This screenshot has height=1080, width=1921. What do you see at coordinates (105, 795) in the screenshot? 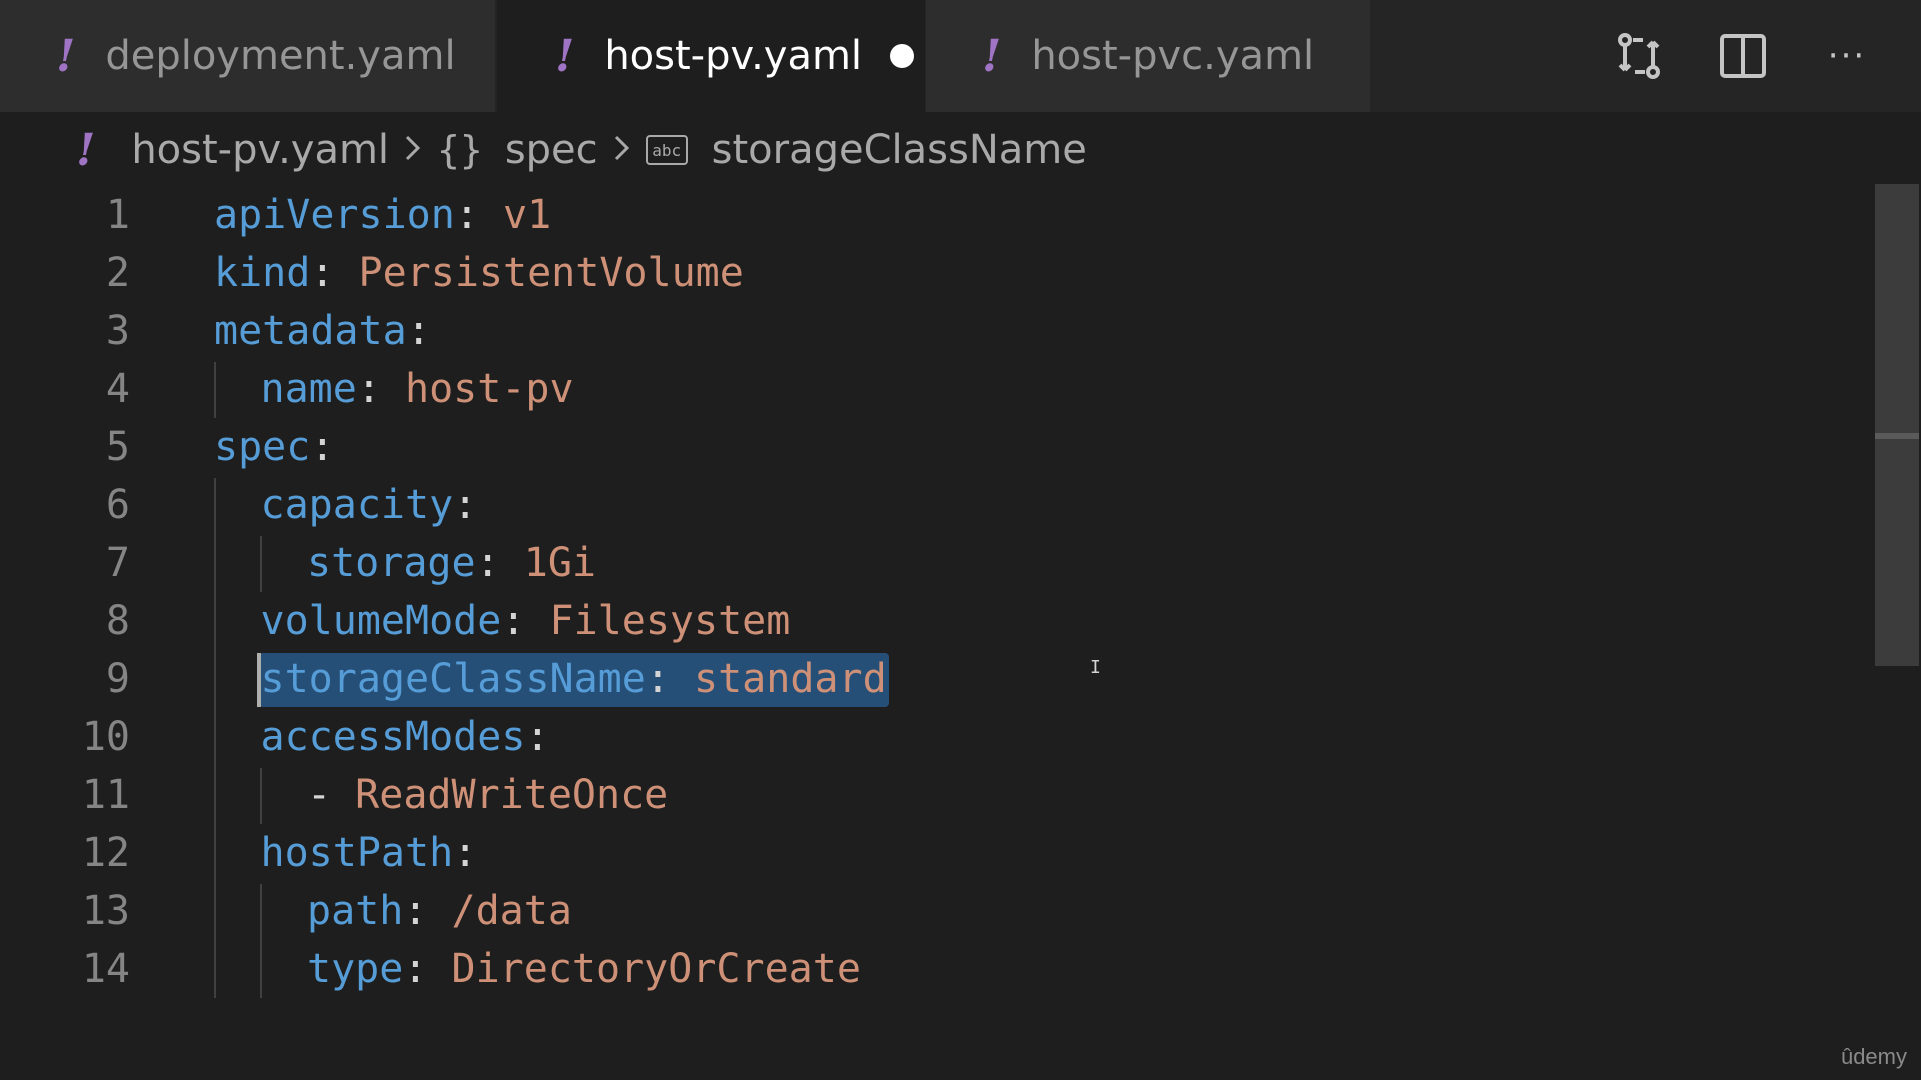
I see `line-number: 11` at bounding box center [105, 795].